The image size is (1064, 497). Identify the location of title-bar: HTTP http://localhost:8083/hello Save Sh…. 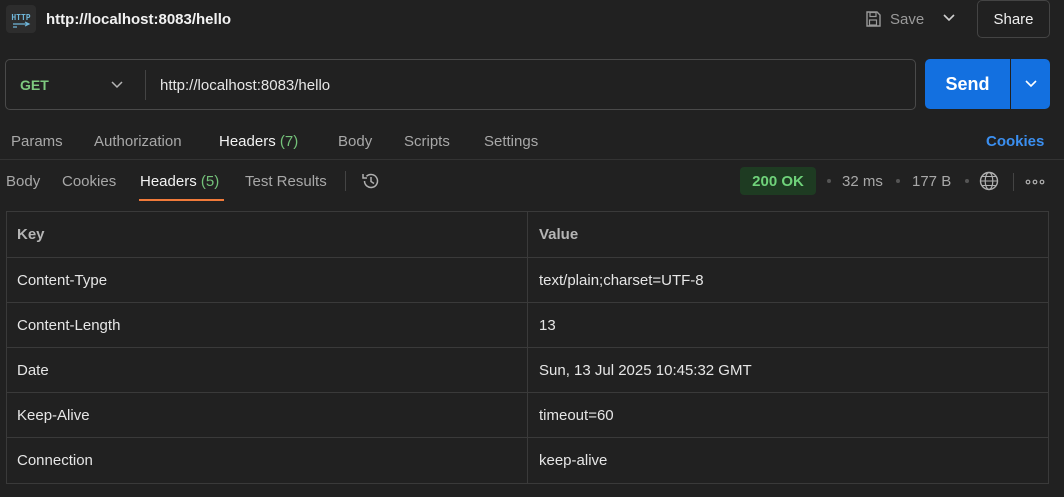
(532, 19).